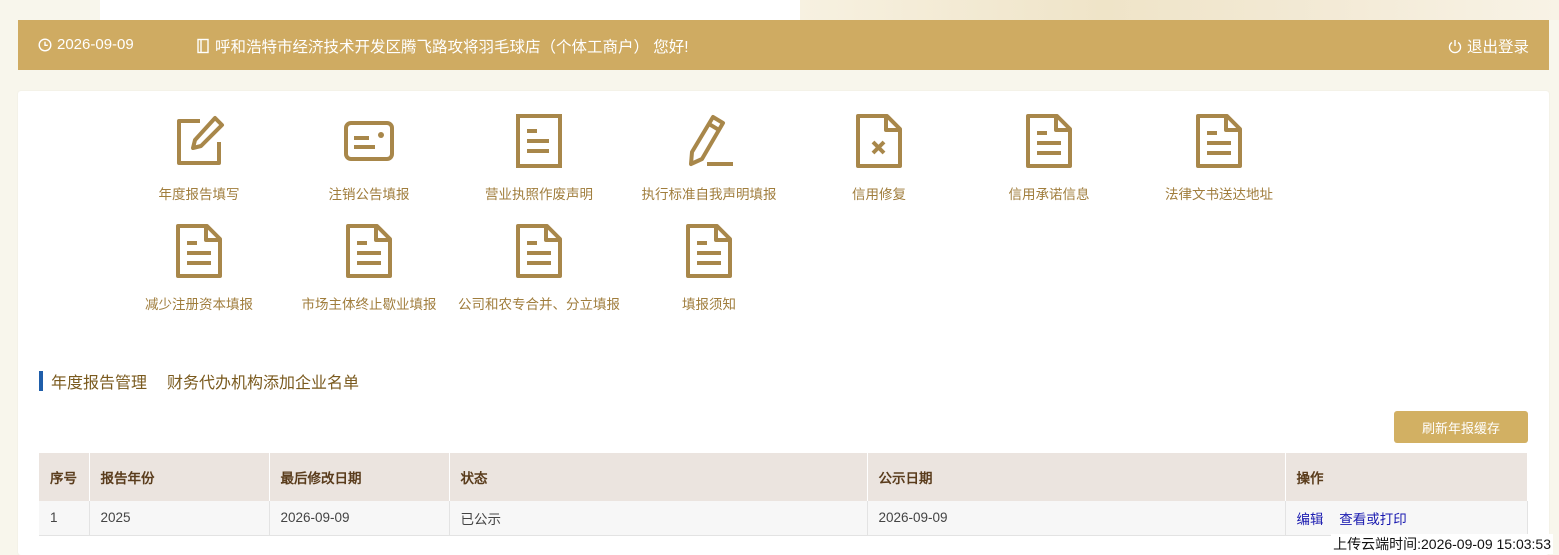 The image size is (1559, 555). What do you see at coordinates (1049, 194) in the screenshot?
I see `tile-label: 信用承诺信息` at bounding box center [1049, 194].